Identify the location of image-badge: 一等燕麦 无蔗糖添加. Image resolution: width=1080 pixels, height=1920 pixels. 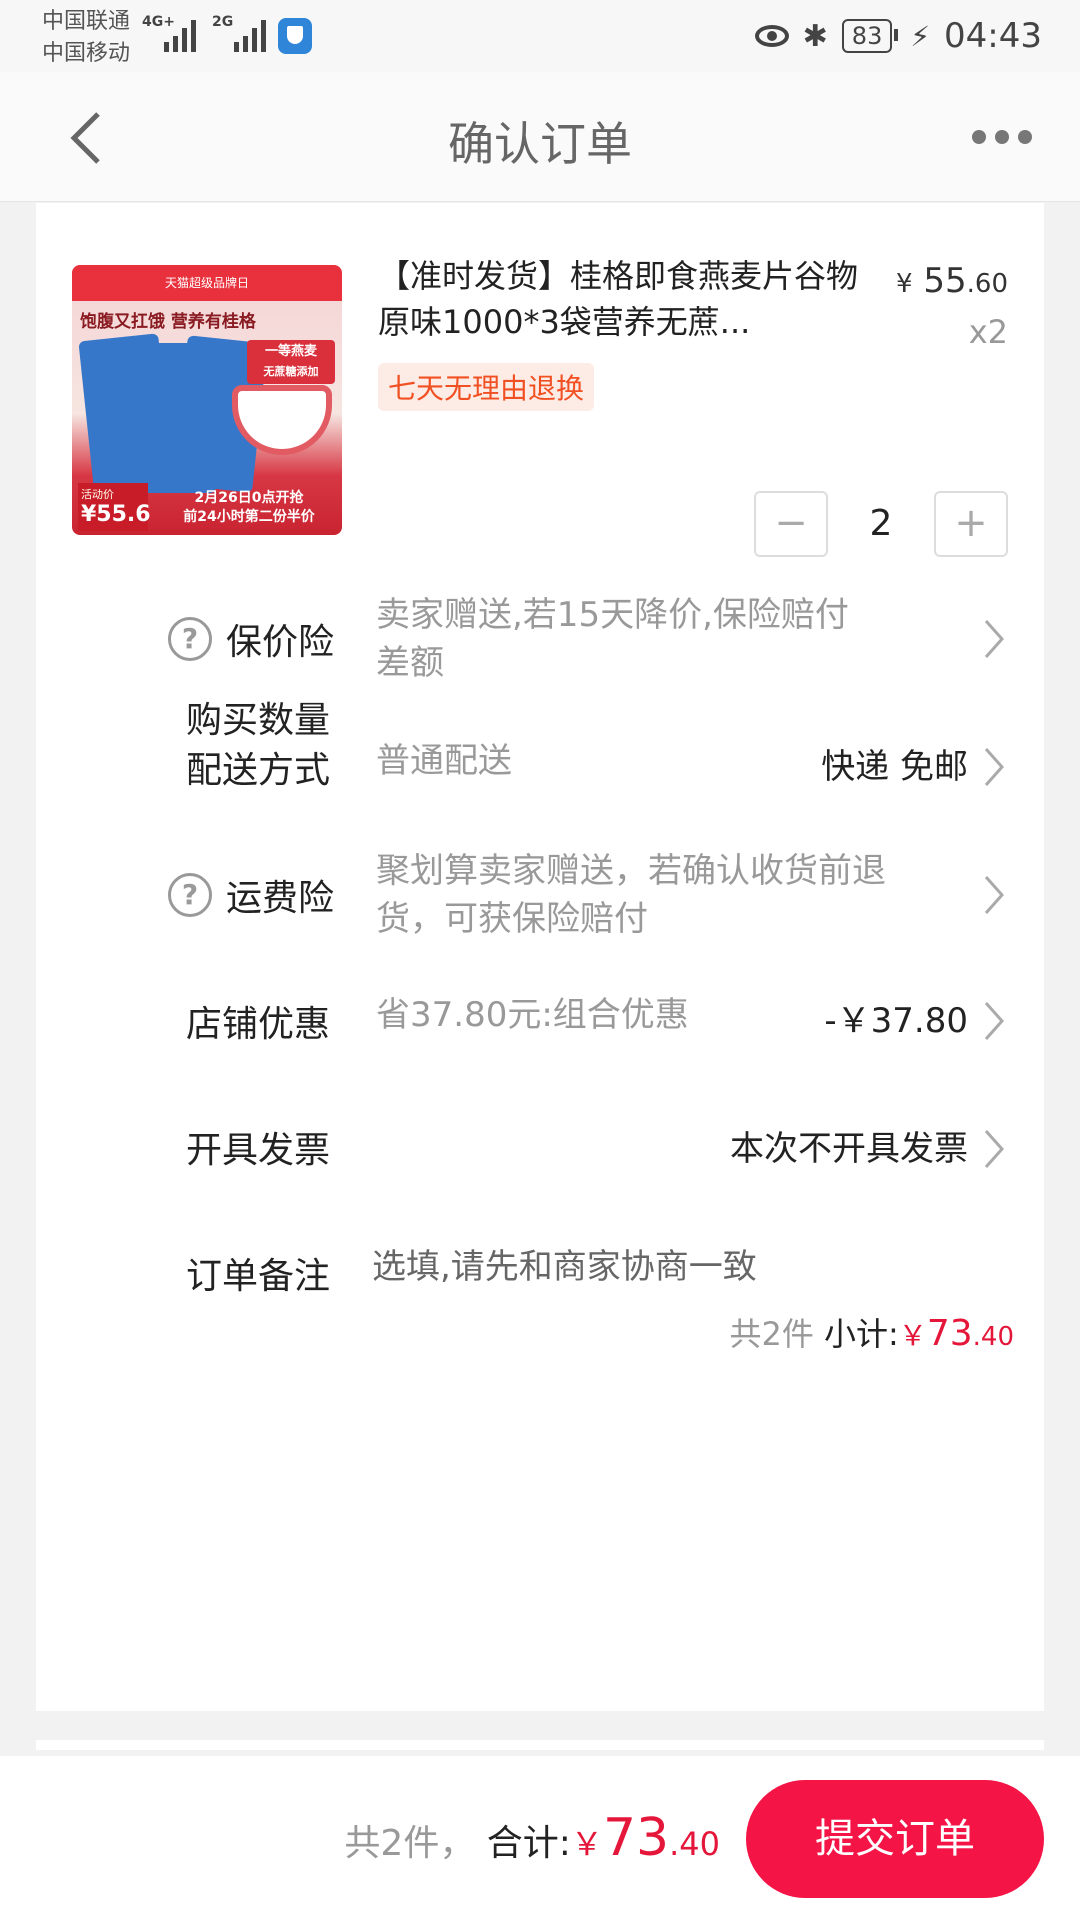
(291, 362).